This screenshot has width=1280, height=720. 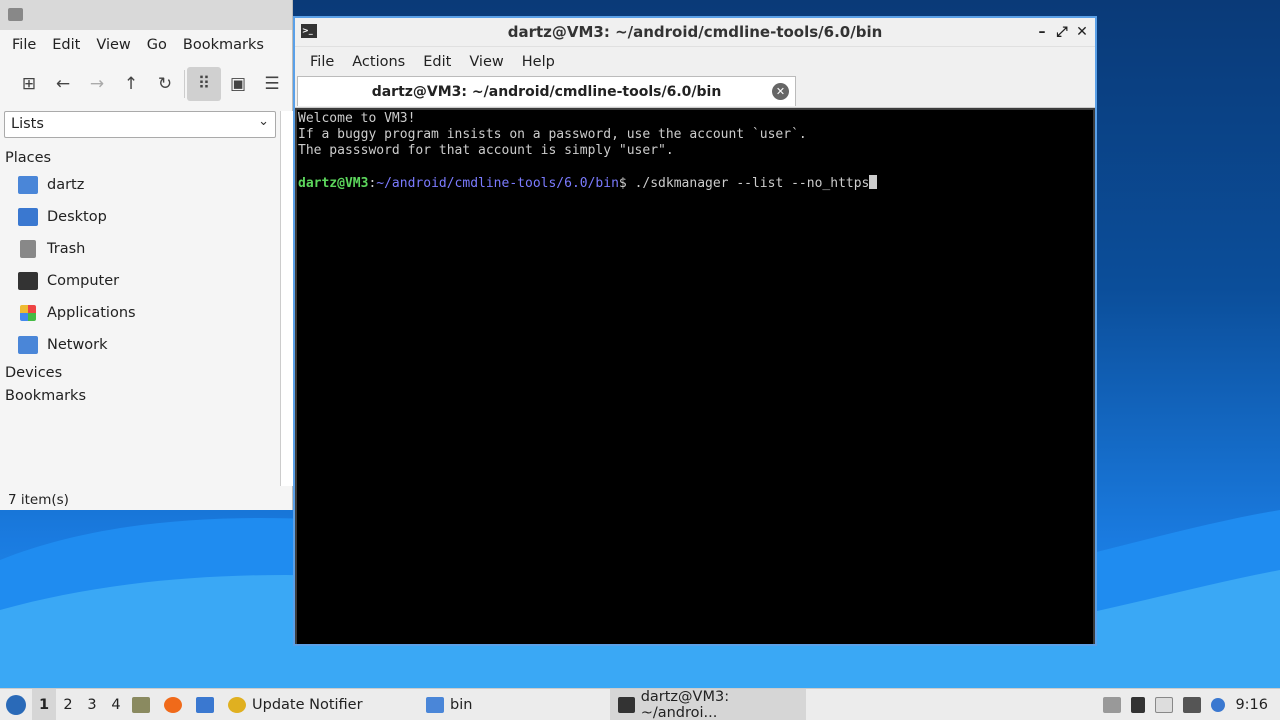 What do you see at coordinates (1042, 32) in the screenshot?
I see `minimize-button: –` at bounding box center [1042, 32].